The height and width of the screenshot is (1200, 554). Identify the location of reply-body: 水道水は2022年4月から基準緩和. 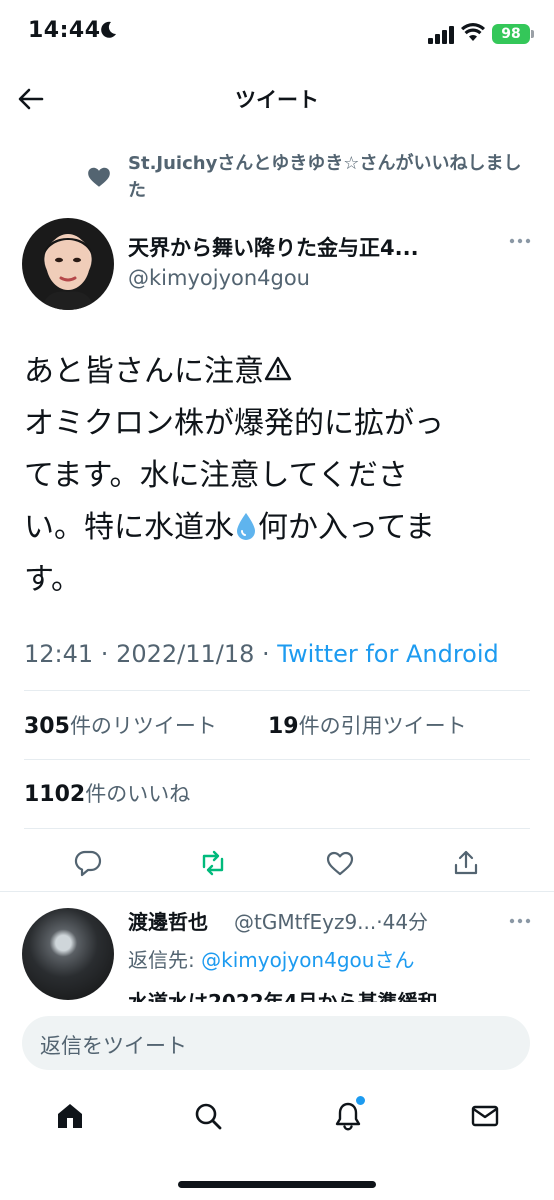
(333, 993).